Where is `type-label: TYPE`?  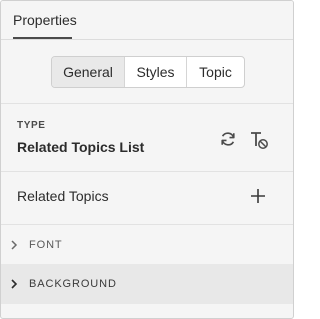 type-label: TYPE is located at coordinates (31, 125).